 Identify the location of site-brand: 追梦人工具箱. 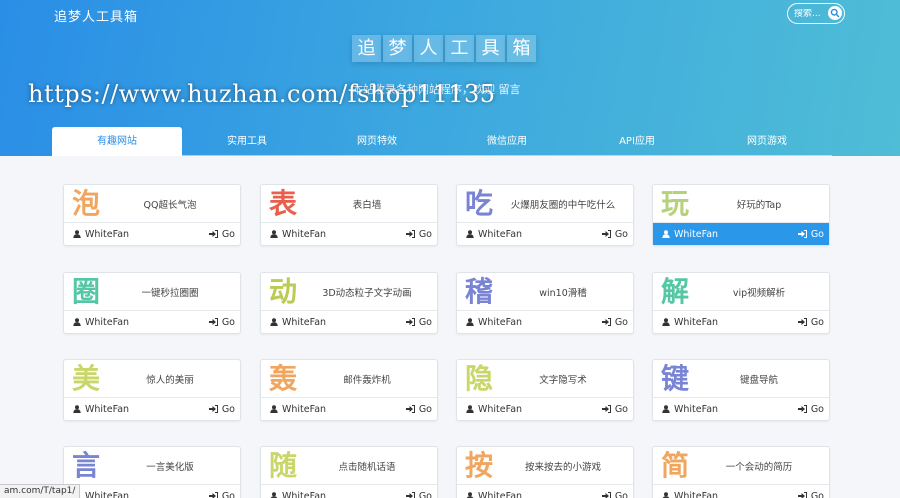
(96, 15).